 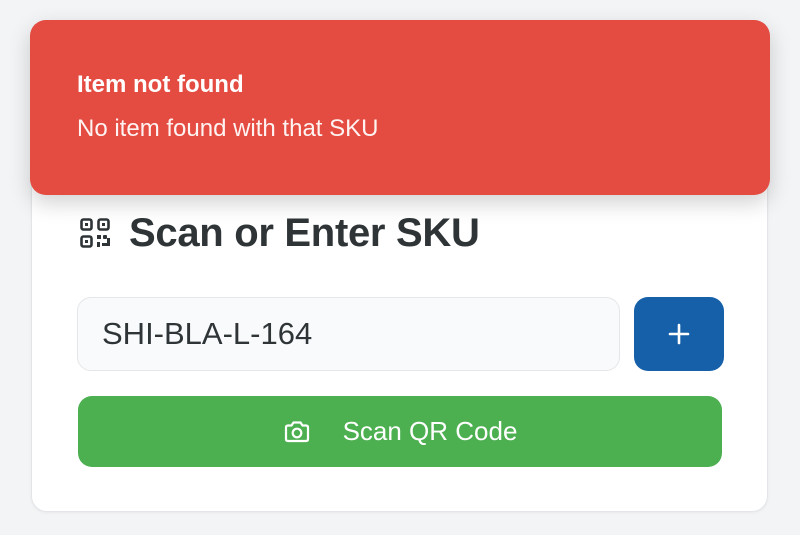 I want to click on add-sku-button, so click(x=679, y=334).